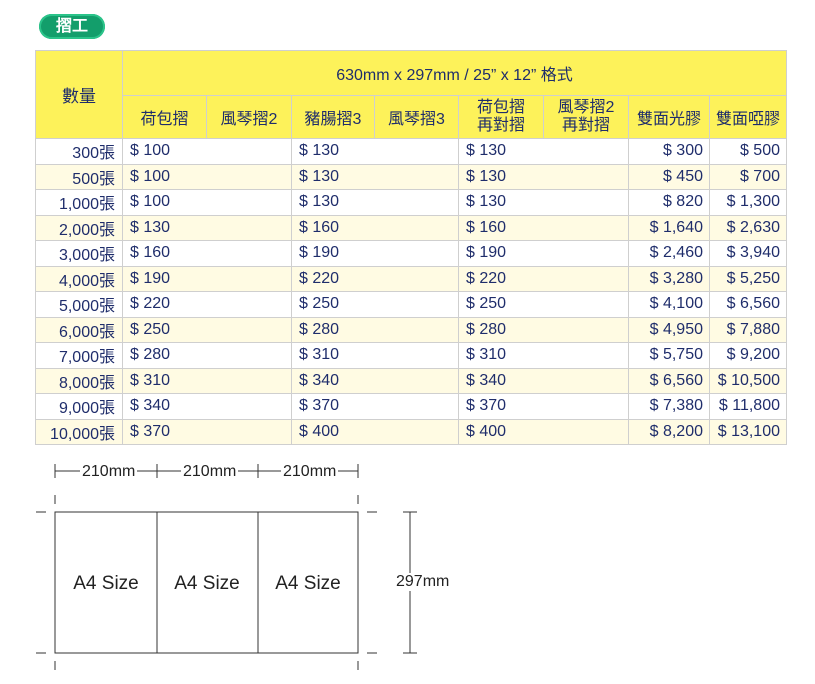 This screenshot has height=684, width=815. Describe the element at coordinates (109, 472) in the screenshot. I see `width-label-1: 210mm` at that location.